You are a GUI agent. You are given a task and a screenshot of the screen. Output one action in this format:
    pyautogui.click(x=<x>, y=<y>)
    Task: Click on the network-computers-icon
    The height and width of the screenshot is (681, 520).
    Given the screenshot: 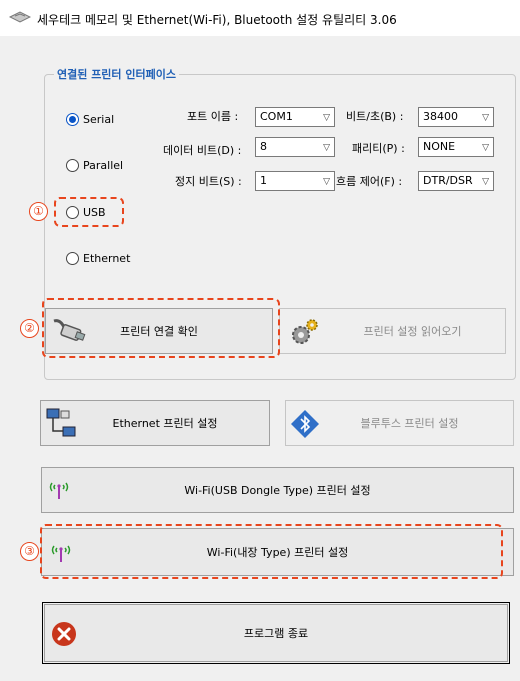 What is the action you would take?
    pyautogui.click(x=61, y=422)
    